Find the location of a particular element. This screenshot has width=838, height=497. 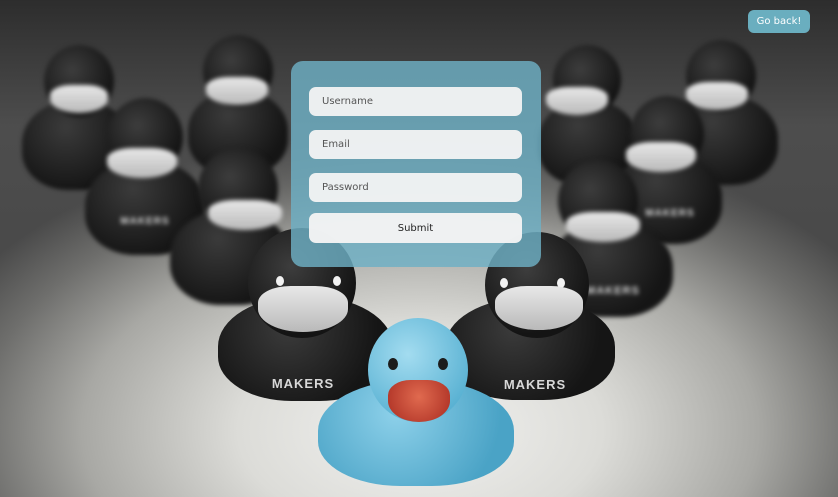

username-field is located at coordinates (415, 101).